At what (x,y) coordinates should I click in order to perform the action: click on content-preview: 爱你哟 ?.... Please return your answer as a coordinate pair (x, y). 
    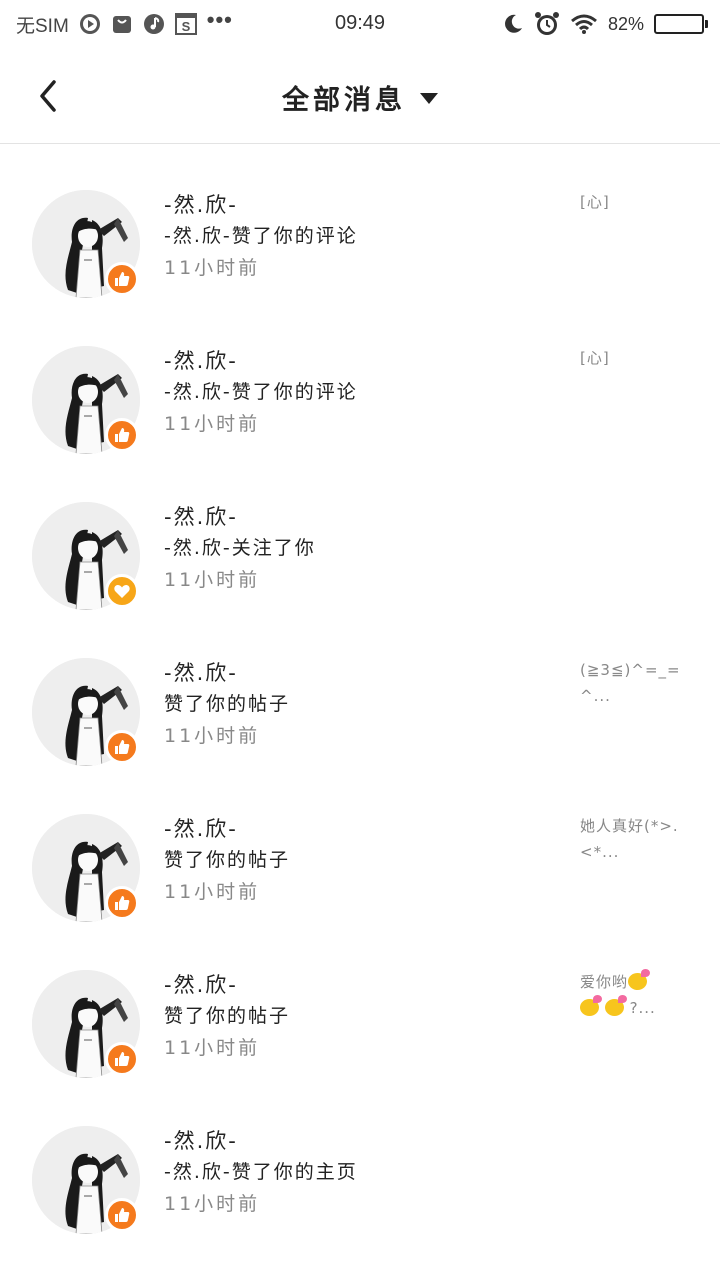
    Looking at the image, I should click on (635, 995).